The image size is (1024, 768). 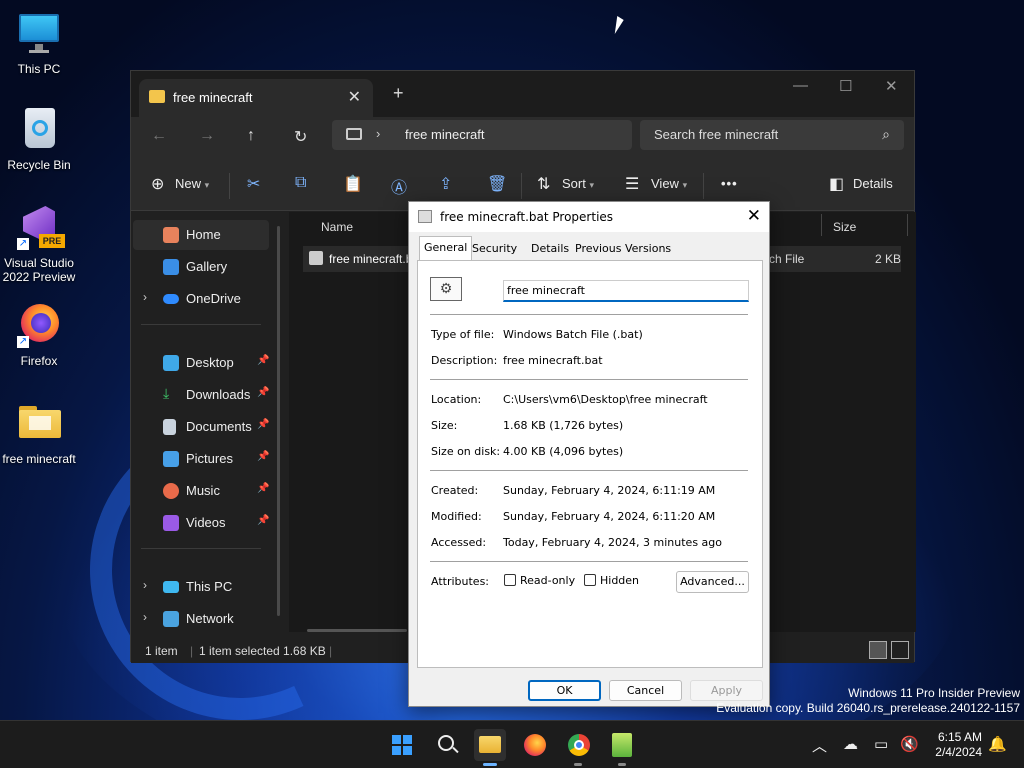 What do you see at coordinates (171, 459) in the screenshot?
I see `pictures-icon` at bounding box center [171, 459].